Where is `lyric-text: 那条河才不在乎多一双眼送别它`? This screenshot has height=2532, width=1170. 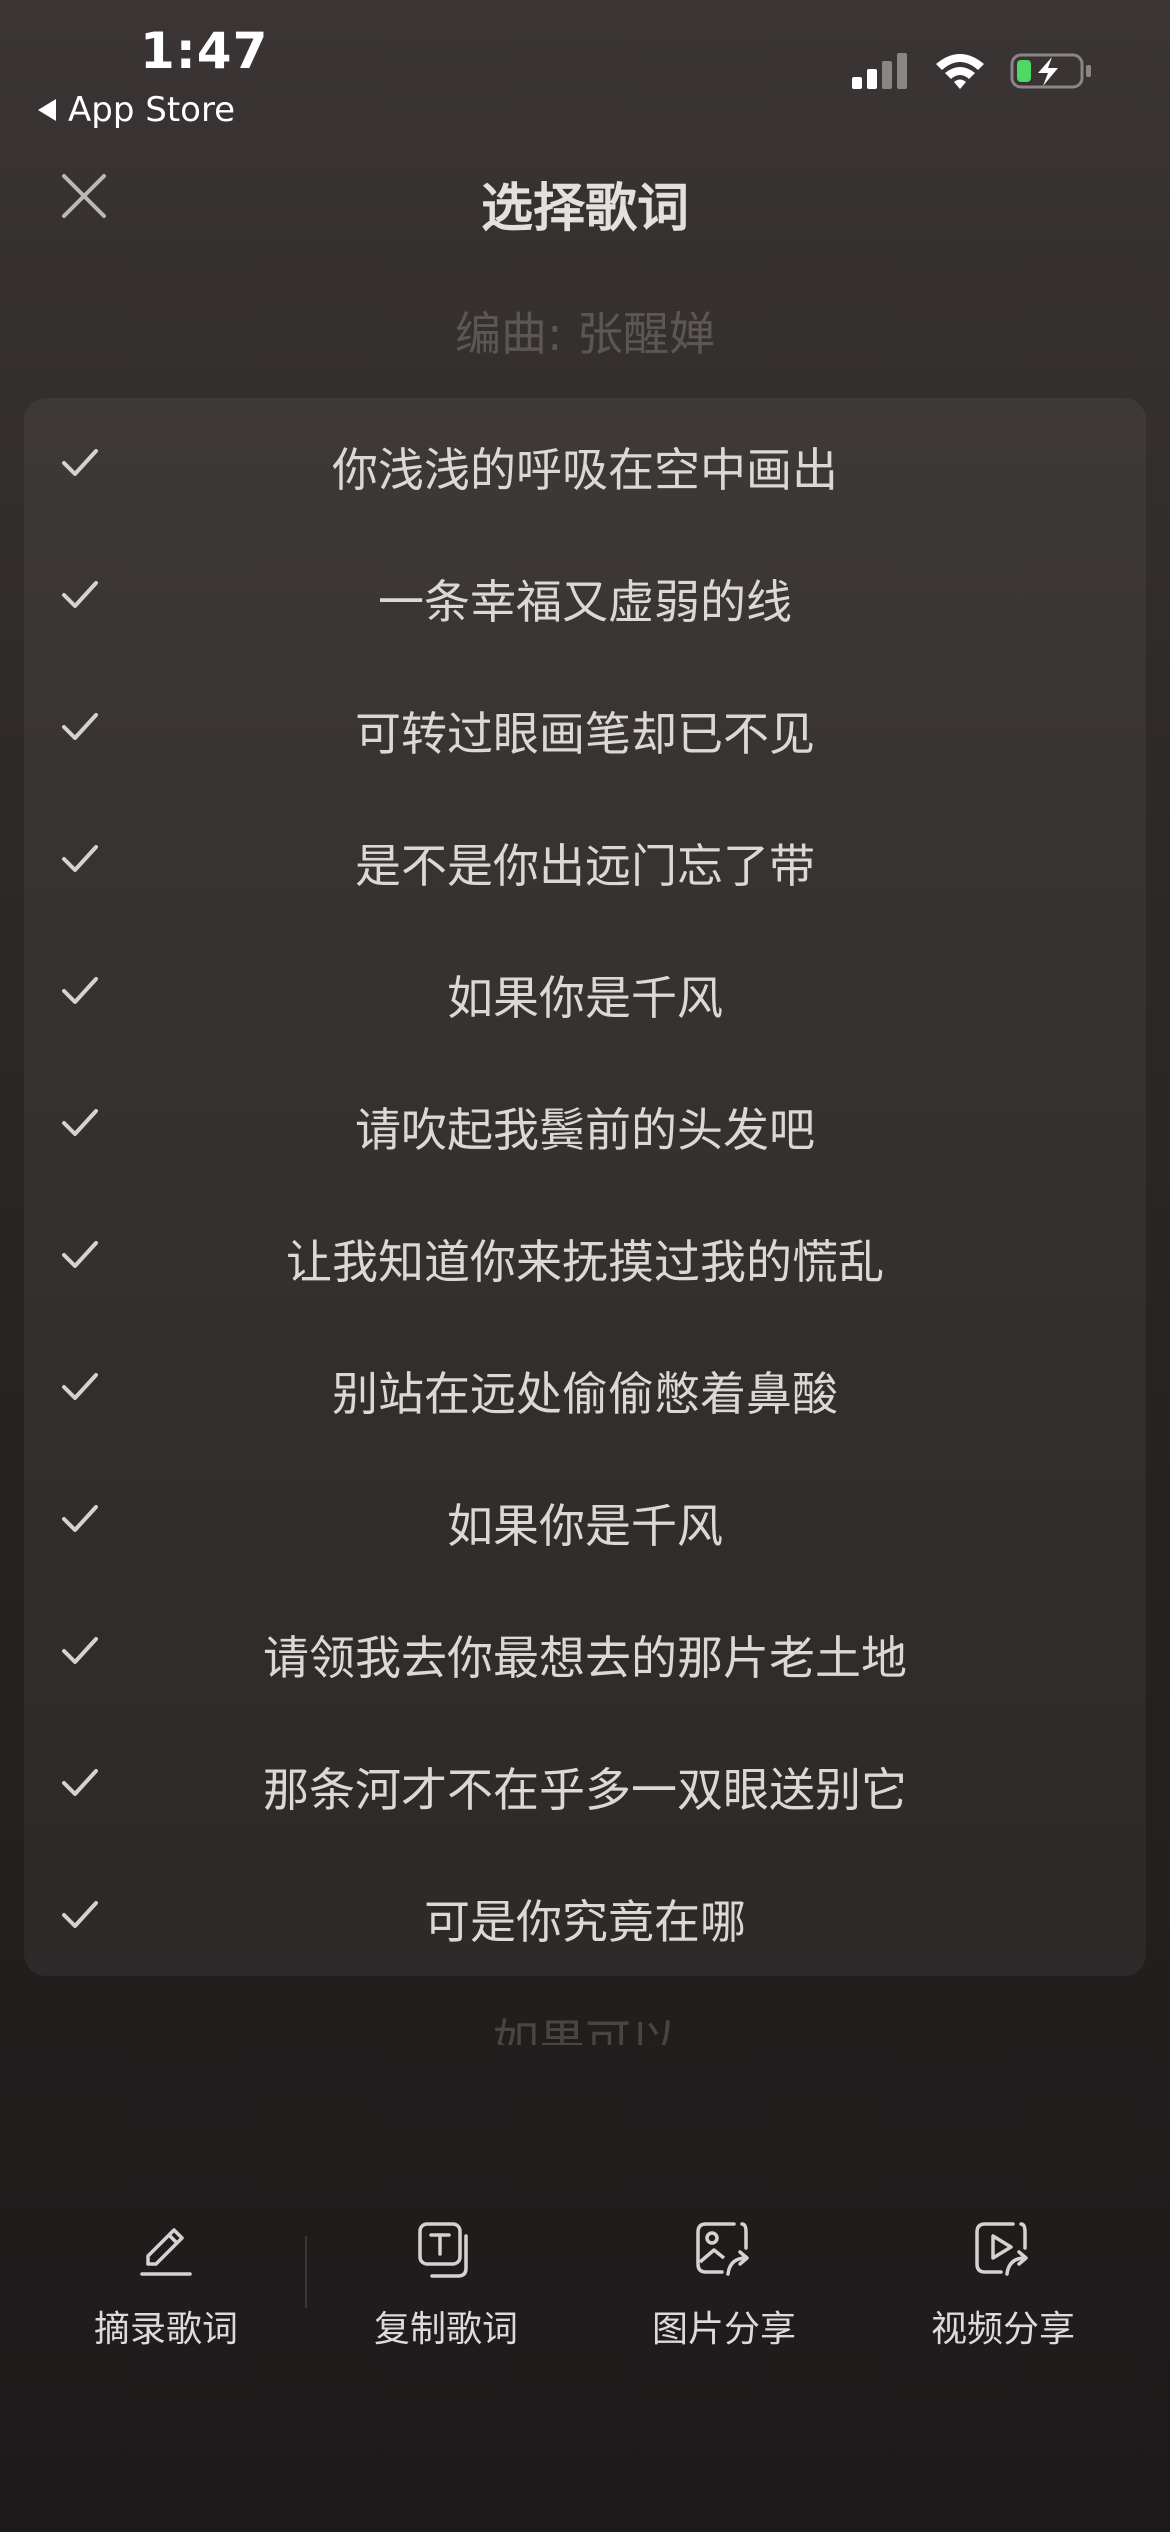 lyric-text: 那条河才不在乎多一双眼送别它 is located at coordinates (585, 1790).